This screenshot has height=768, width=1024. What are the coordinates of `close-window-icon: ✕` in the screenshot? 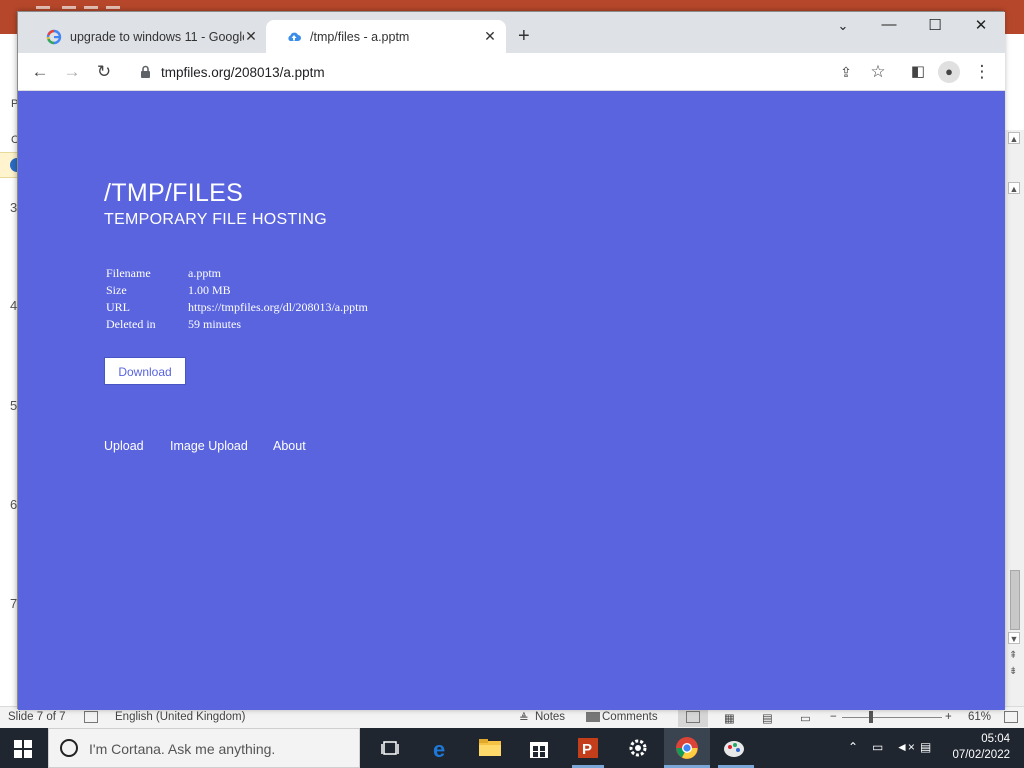 It's located at (981, 25).